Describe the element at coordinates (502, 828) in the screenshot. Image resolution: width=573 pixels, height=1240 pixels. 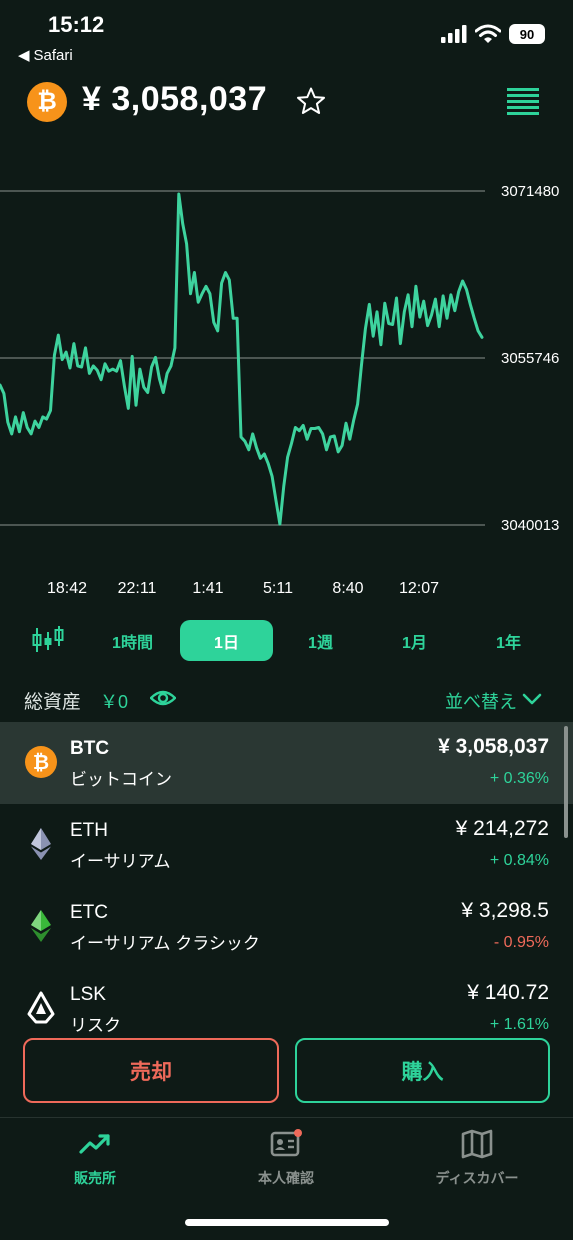
I see `coin-price: ¥ 214,272` at that location.